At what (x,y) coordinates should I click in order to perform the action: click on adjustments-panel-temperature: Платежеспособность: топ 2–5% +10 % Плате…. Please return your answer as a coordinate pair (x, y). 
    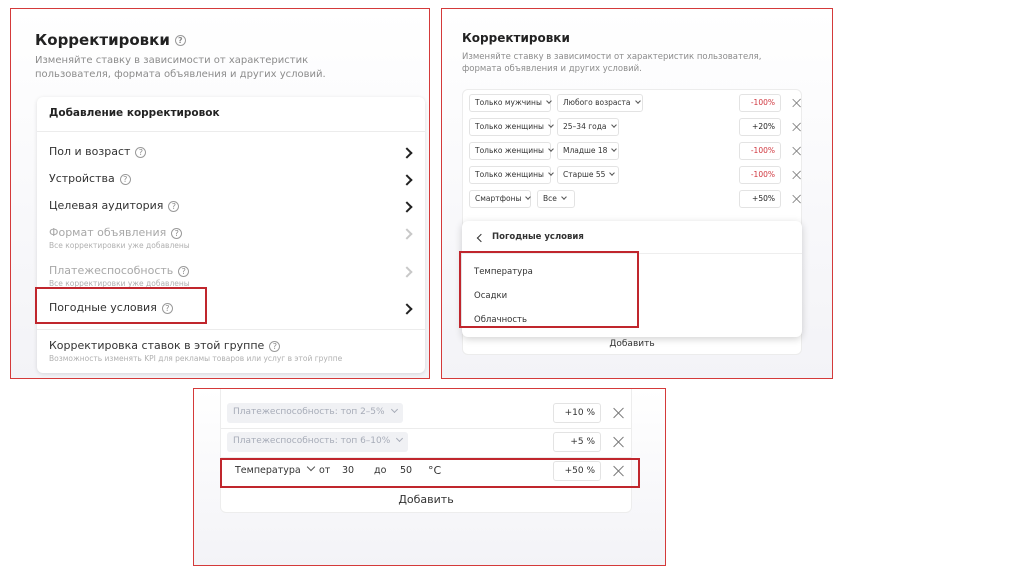
    Looking at the image, I should click on (429, 477).